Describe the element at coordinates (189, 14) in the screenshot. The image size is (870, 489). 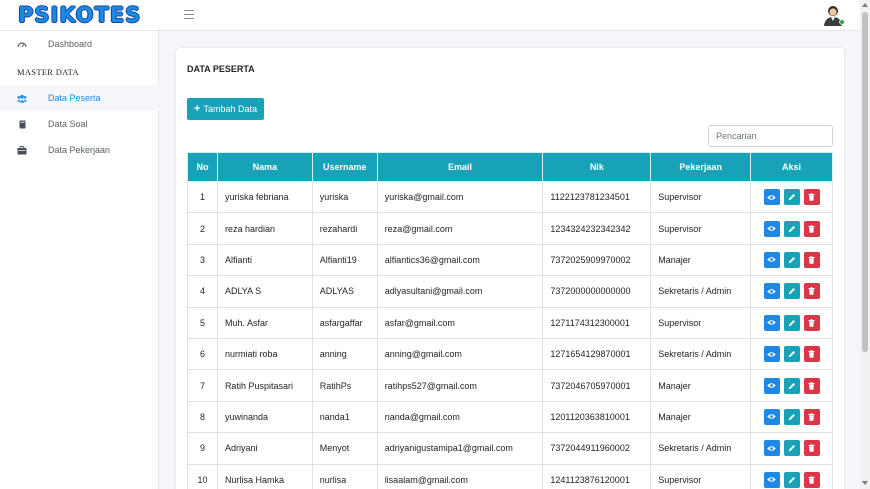
I see `menu-toggle-icon` at that location.